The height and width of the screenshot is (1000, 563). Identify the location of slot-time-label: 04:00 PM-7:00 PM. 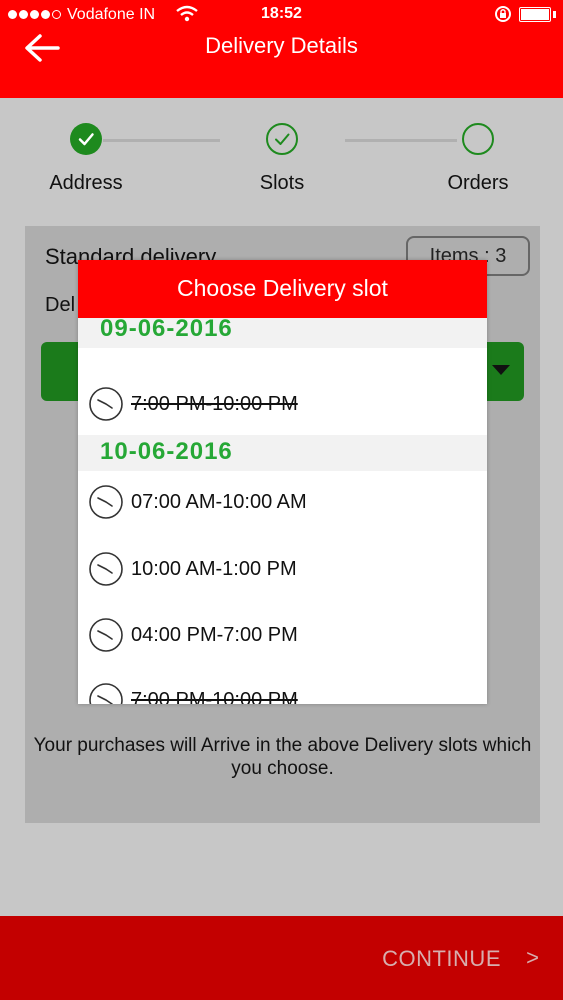
(214, 635).